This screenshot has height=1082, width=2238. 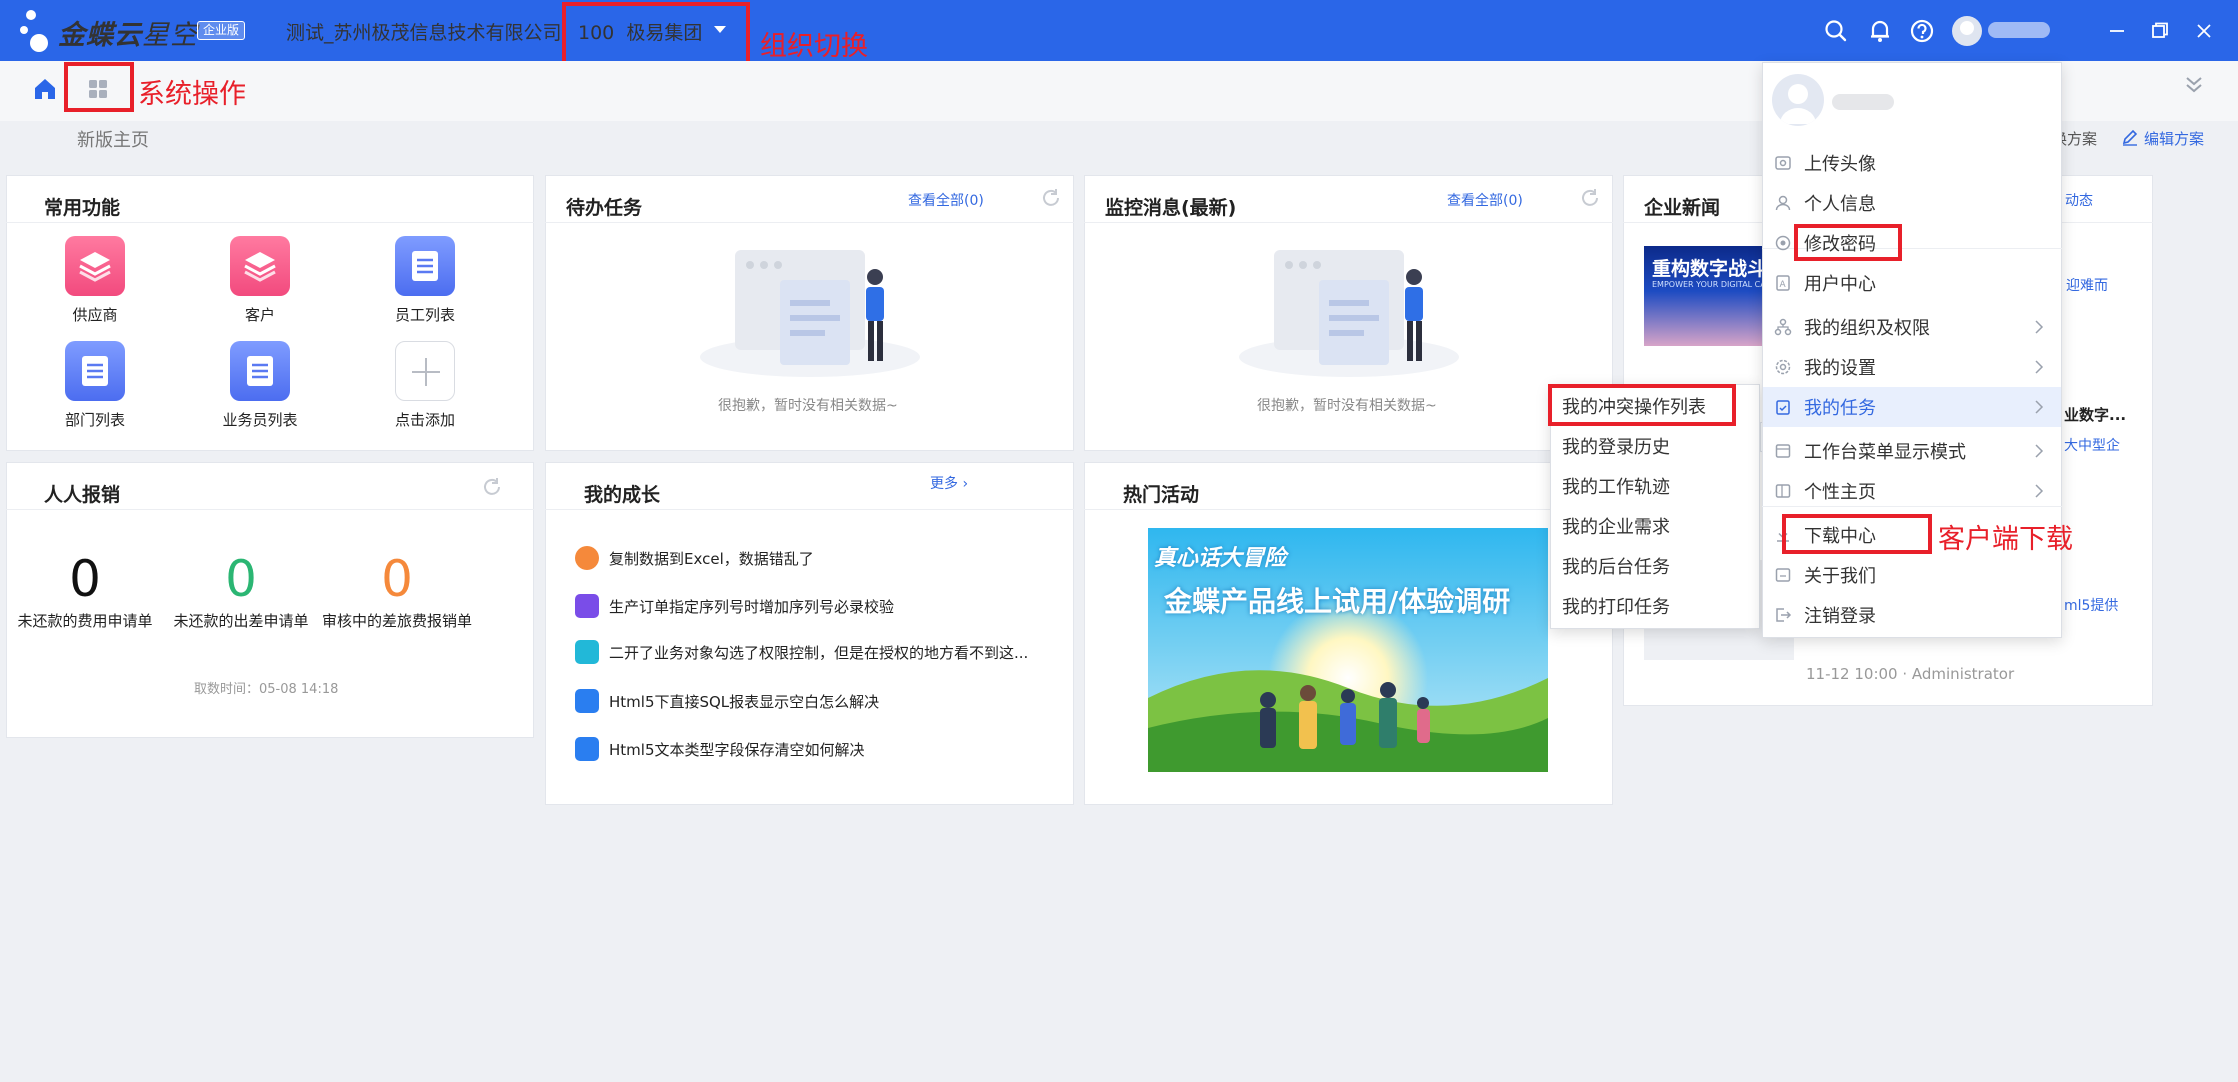 I want to click on help-icon, so click(x=1922, y=31).